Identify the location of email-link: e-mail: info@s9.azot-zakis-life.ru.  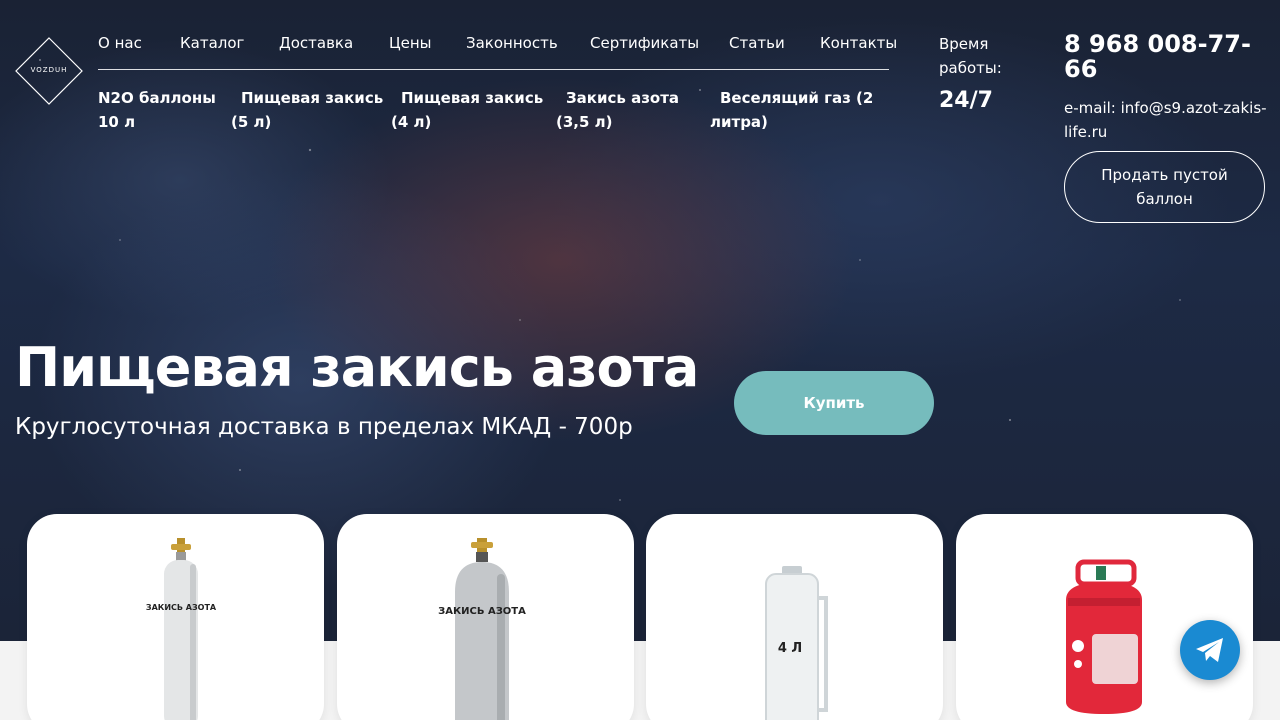
(1169, 120).